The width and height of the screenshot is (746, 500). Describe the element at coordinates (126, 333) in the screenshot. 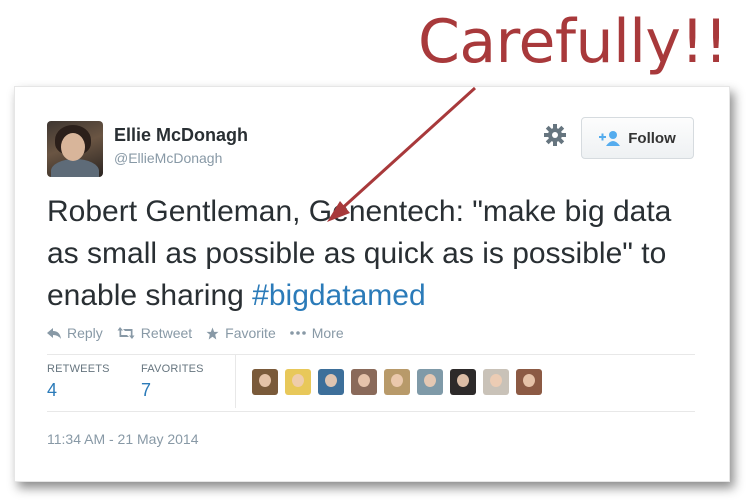

I see `retweet-icon` at that location.